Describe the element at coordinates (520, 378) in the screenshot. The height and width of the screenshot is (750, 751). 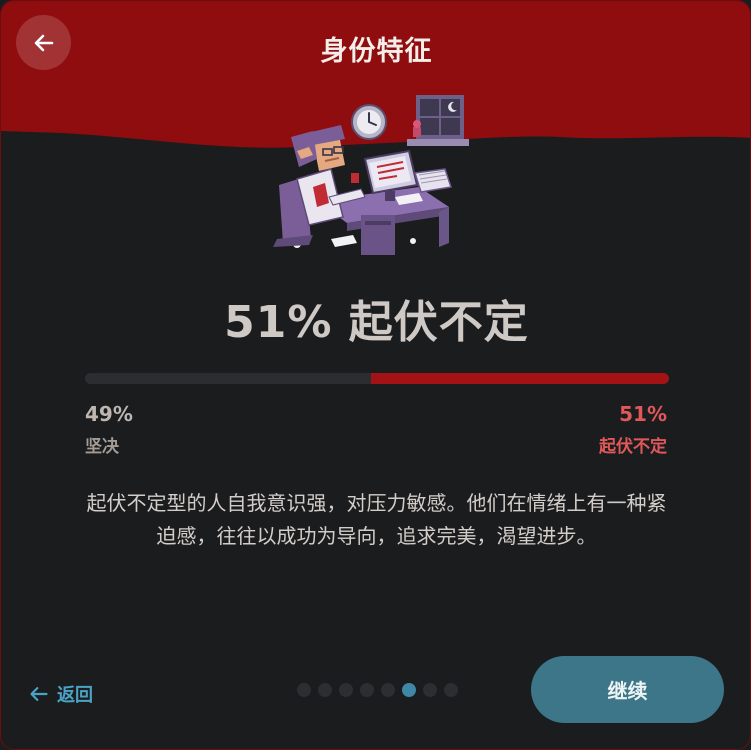
I see `trait-progress-fill` at that location.